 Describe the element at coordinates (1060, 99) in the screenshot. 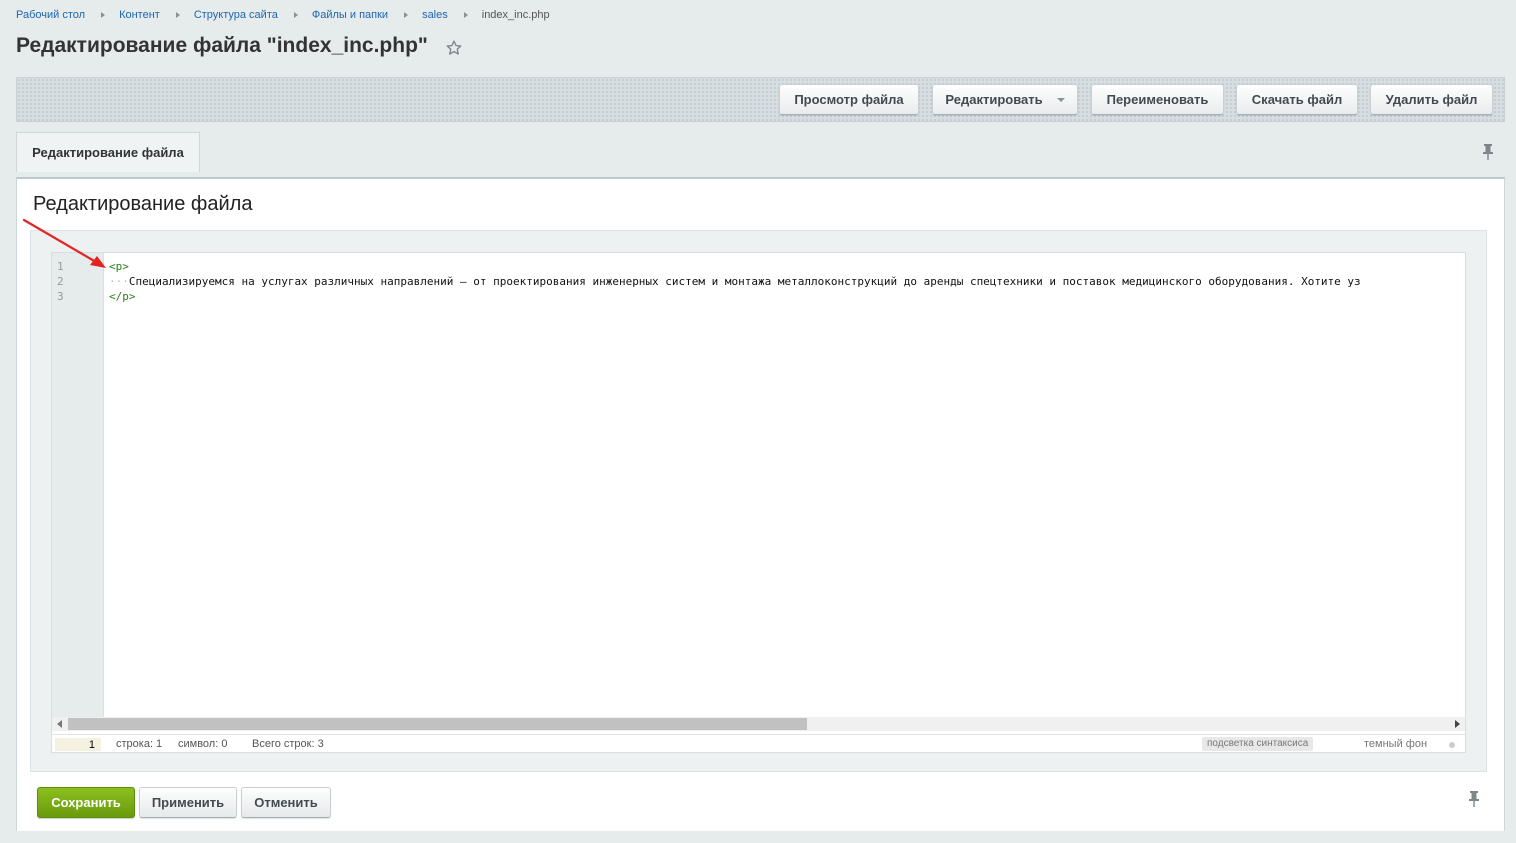

I see `chevron-down-icon` at that location.